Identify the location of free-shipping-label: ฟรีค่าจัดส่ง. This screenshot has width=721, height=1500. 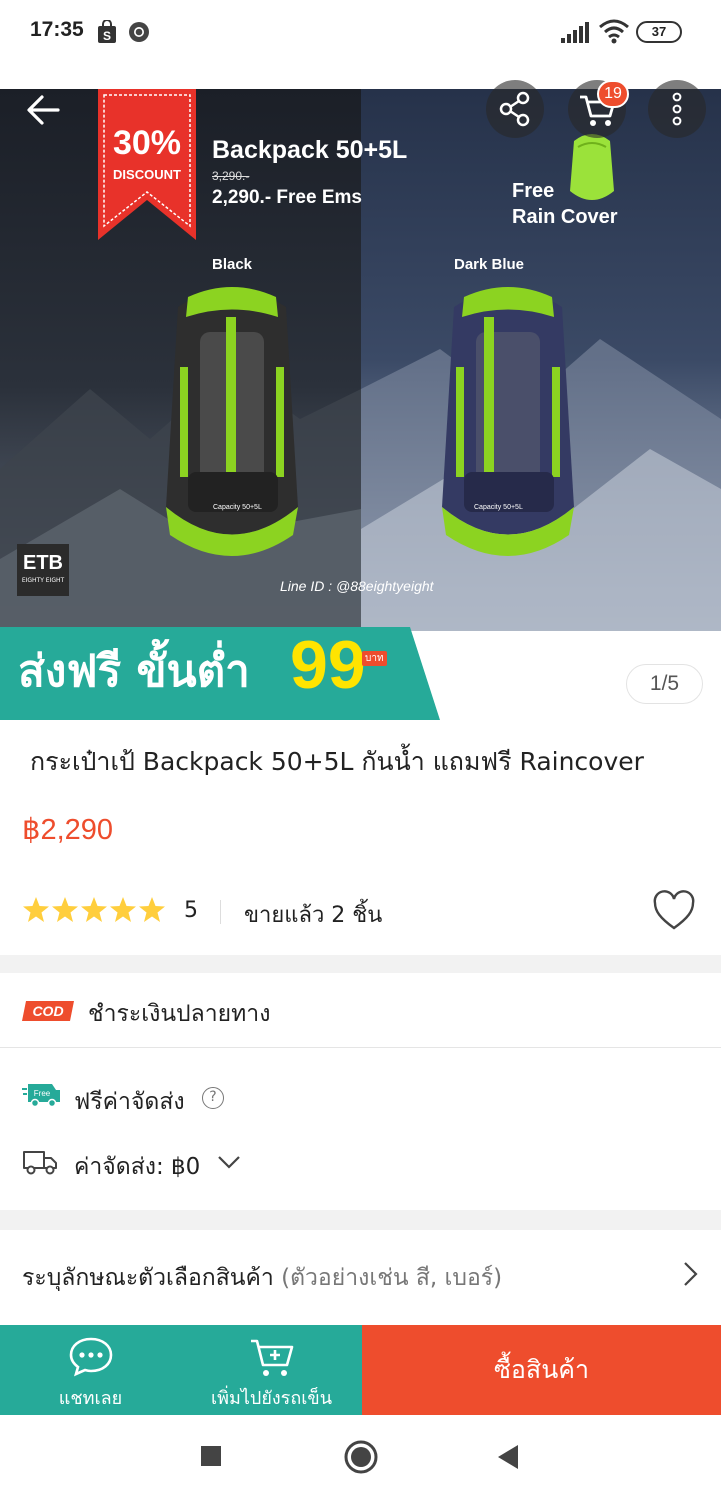
(129, 1102).